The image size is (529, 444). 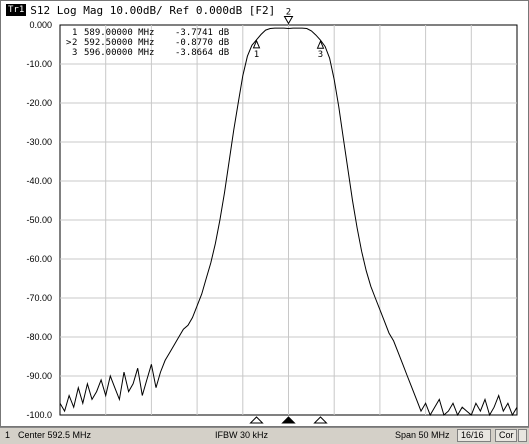 What do you see at coordinates (16, 10) in the screenshot?
I see `trace-badge: Tr1` at bounding box center [16, 10].